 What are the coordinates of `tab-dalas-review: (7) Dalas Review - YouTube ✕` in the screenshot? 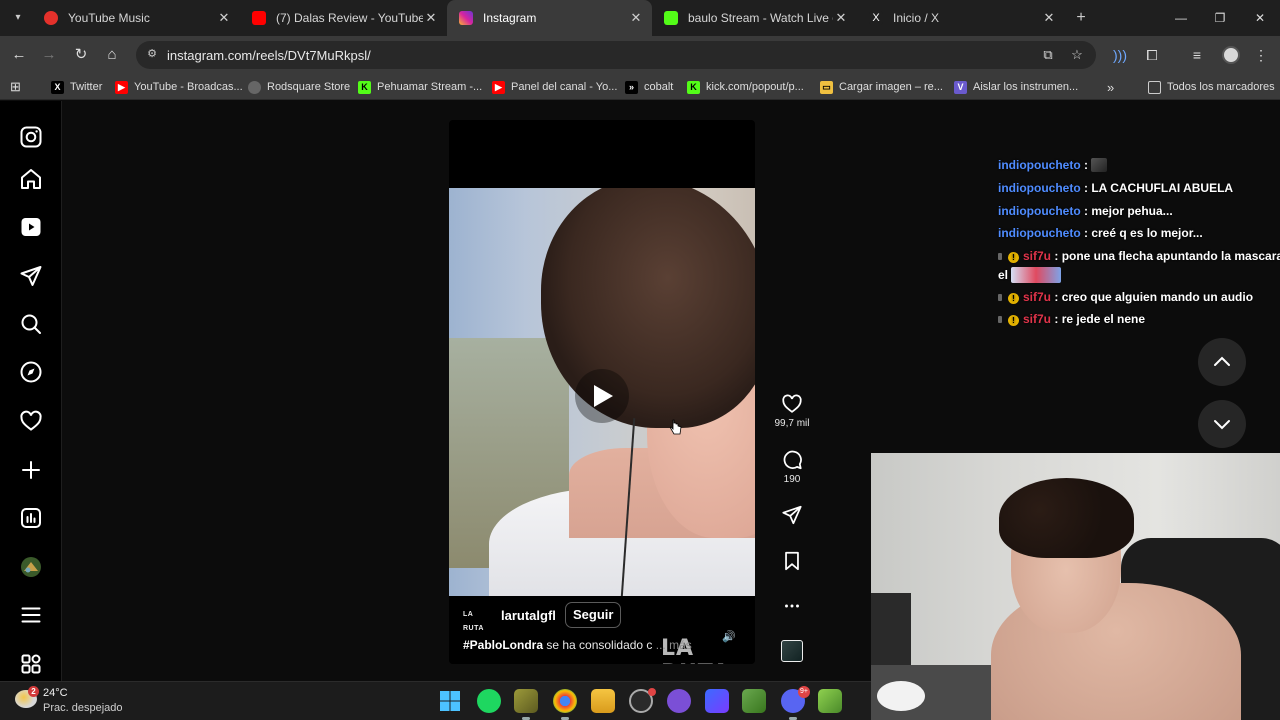 It's located at (343, 18).